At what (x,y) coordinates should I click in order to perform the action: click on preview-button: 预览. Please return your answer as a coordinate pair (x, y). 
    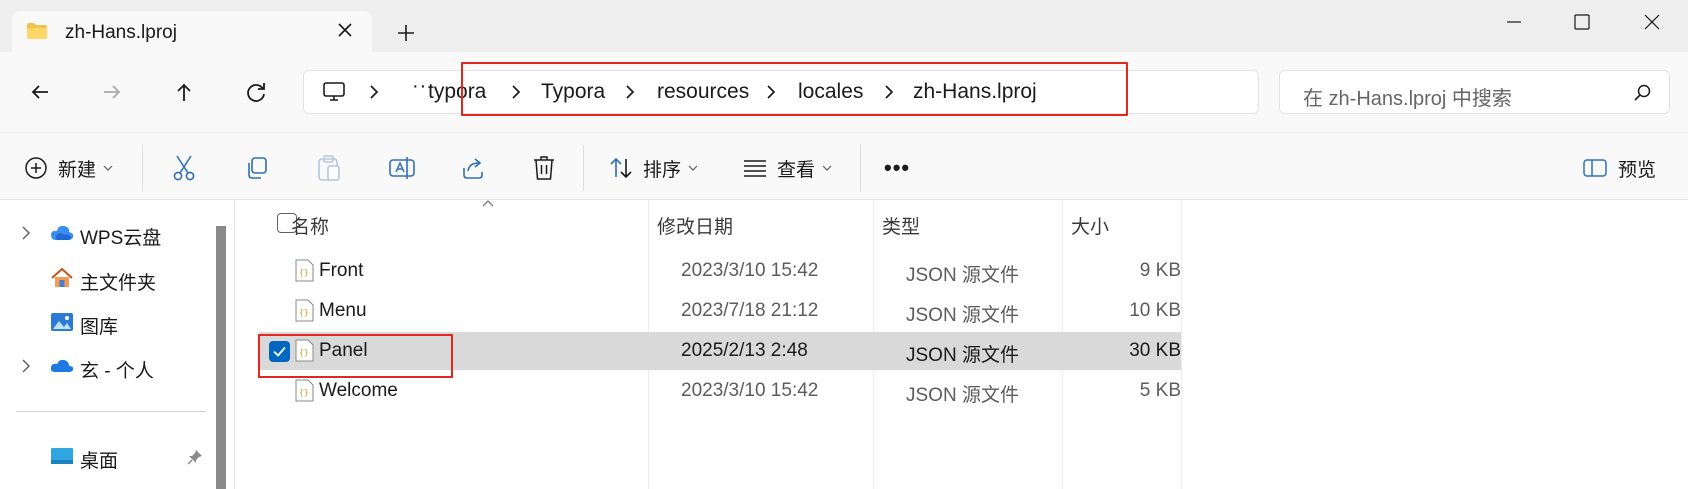
    Looking at the image, I should click on (1619, 168).